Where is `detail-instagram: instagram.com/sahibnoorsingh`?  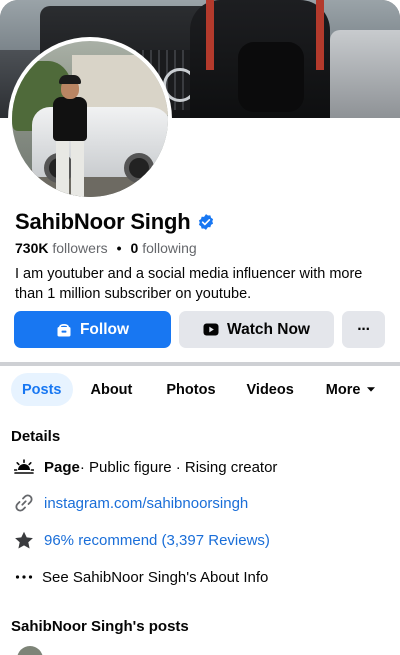 detail-instagram: instagram.com/sahibnoorsingh is located at coordinates (130, 503).